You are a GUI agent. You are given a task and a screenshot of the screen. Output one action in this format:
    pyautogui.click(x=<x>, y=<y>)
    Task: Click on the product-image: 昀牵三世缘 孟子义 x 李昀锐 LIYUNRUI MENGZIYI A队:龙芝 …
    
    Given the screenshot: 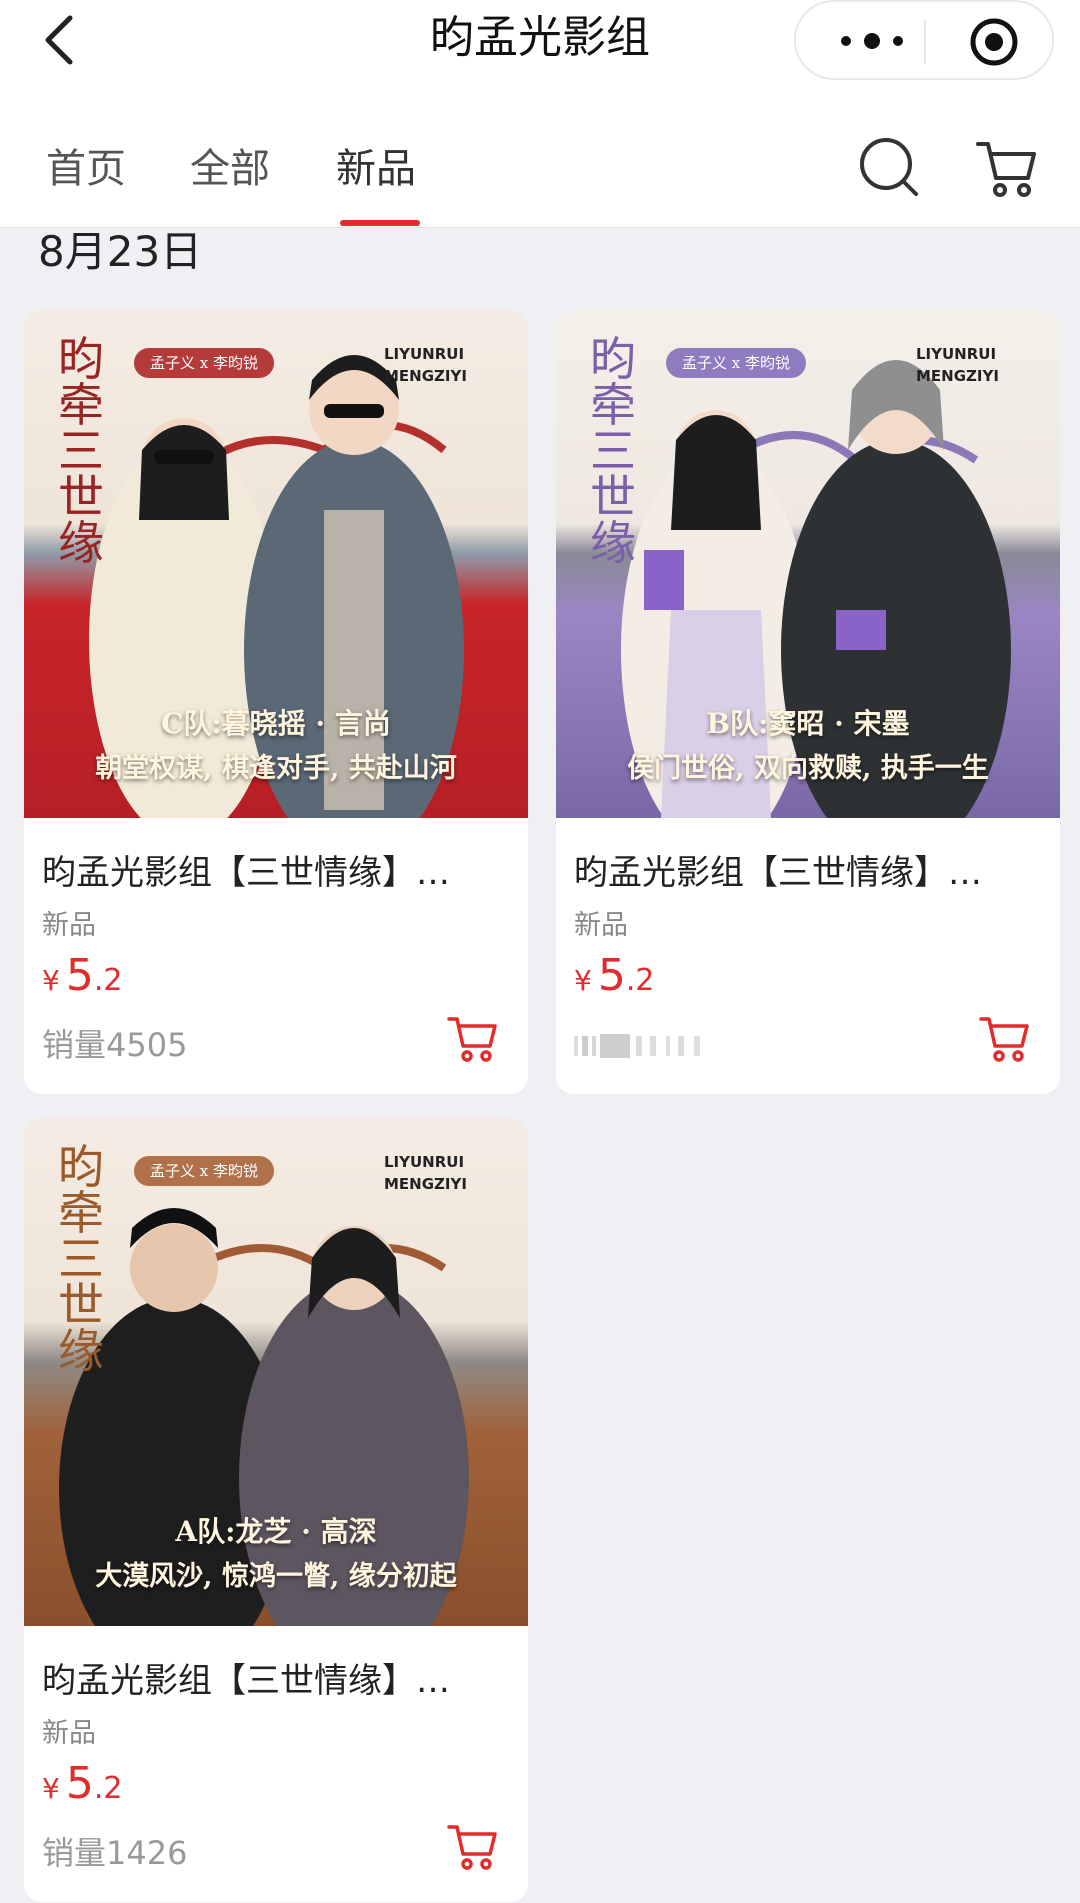 What is the action you would take?
    pyautogui.click(x=276, y=1372)
    